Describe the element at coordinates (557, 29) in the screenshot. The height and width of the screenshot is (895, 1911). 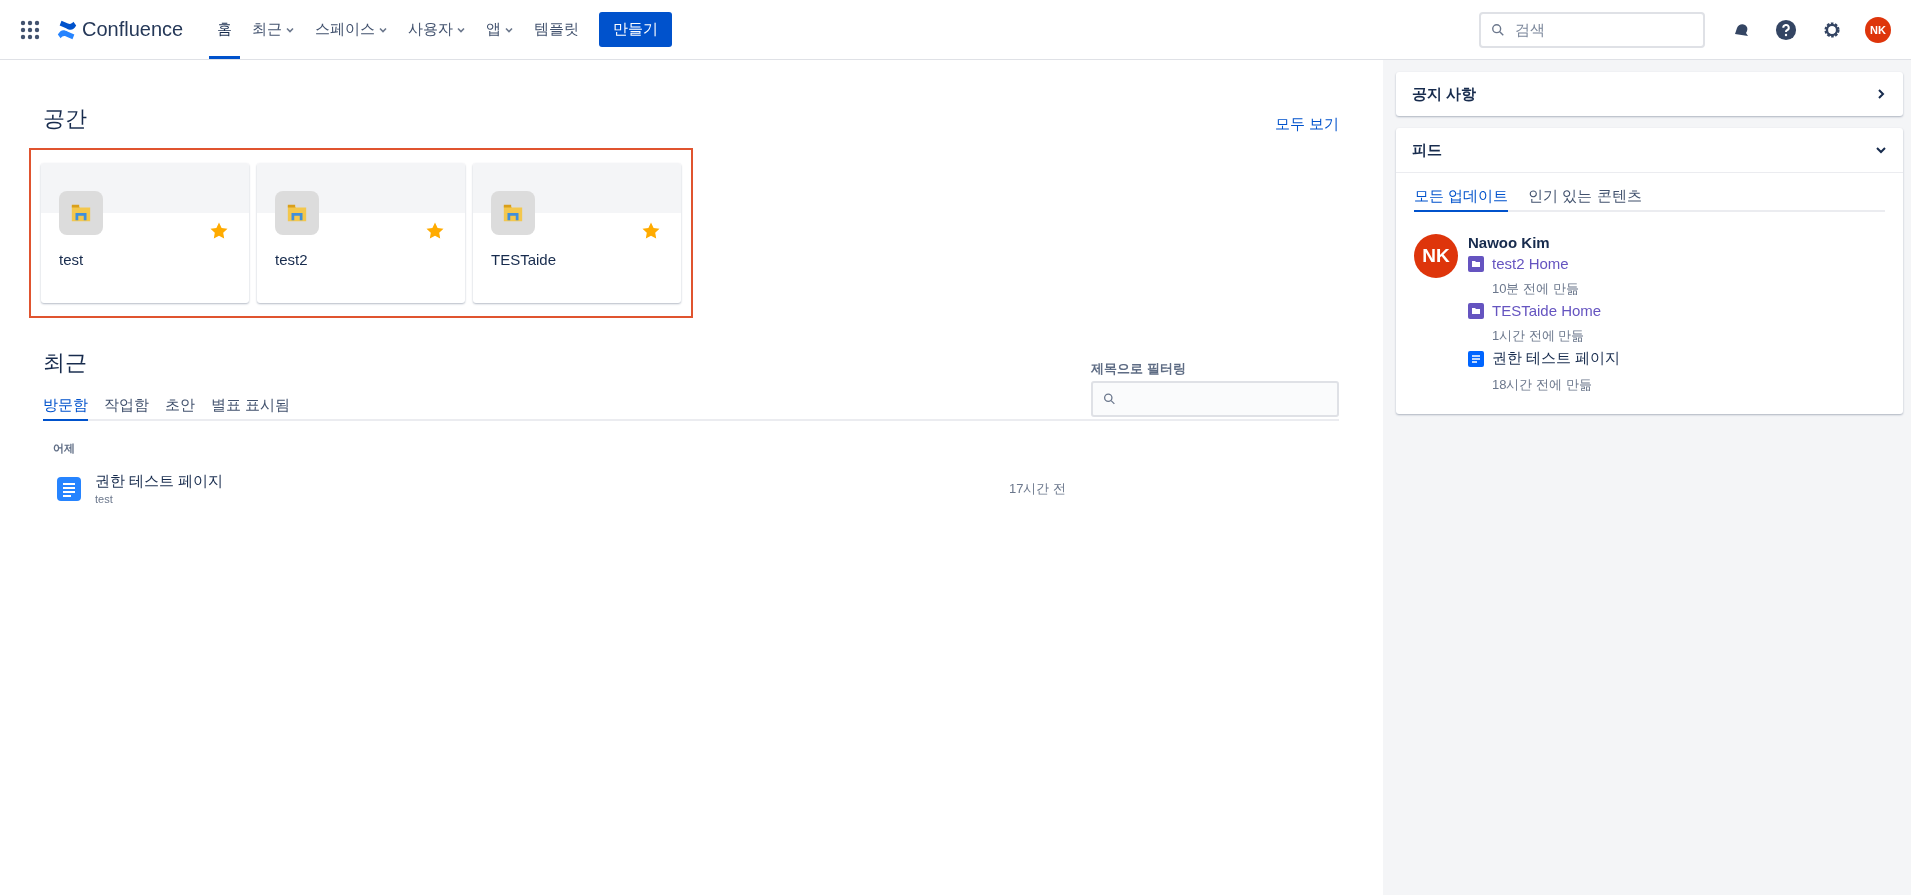
I see `nav-item: 템플릿` at that location.